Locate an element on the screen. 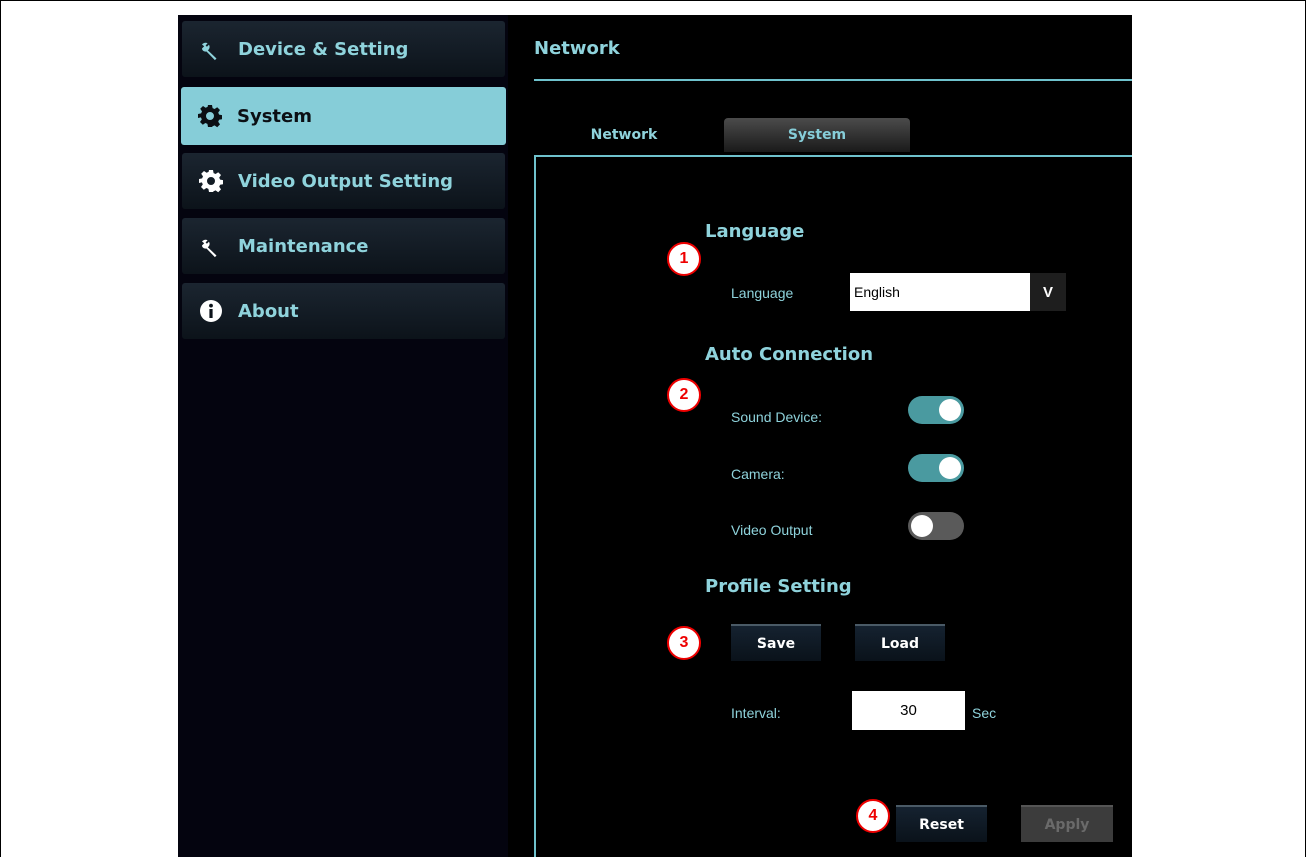 The width and height of the screenshot is (1306, 857). annotation-marker-3: 3 is located at coordinates (684, 643).